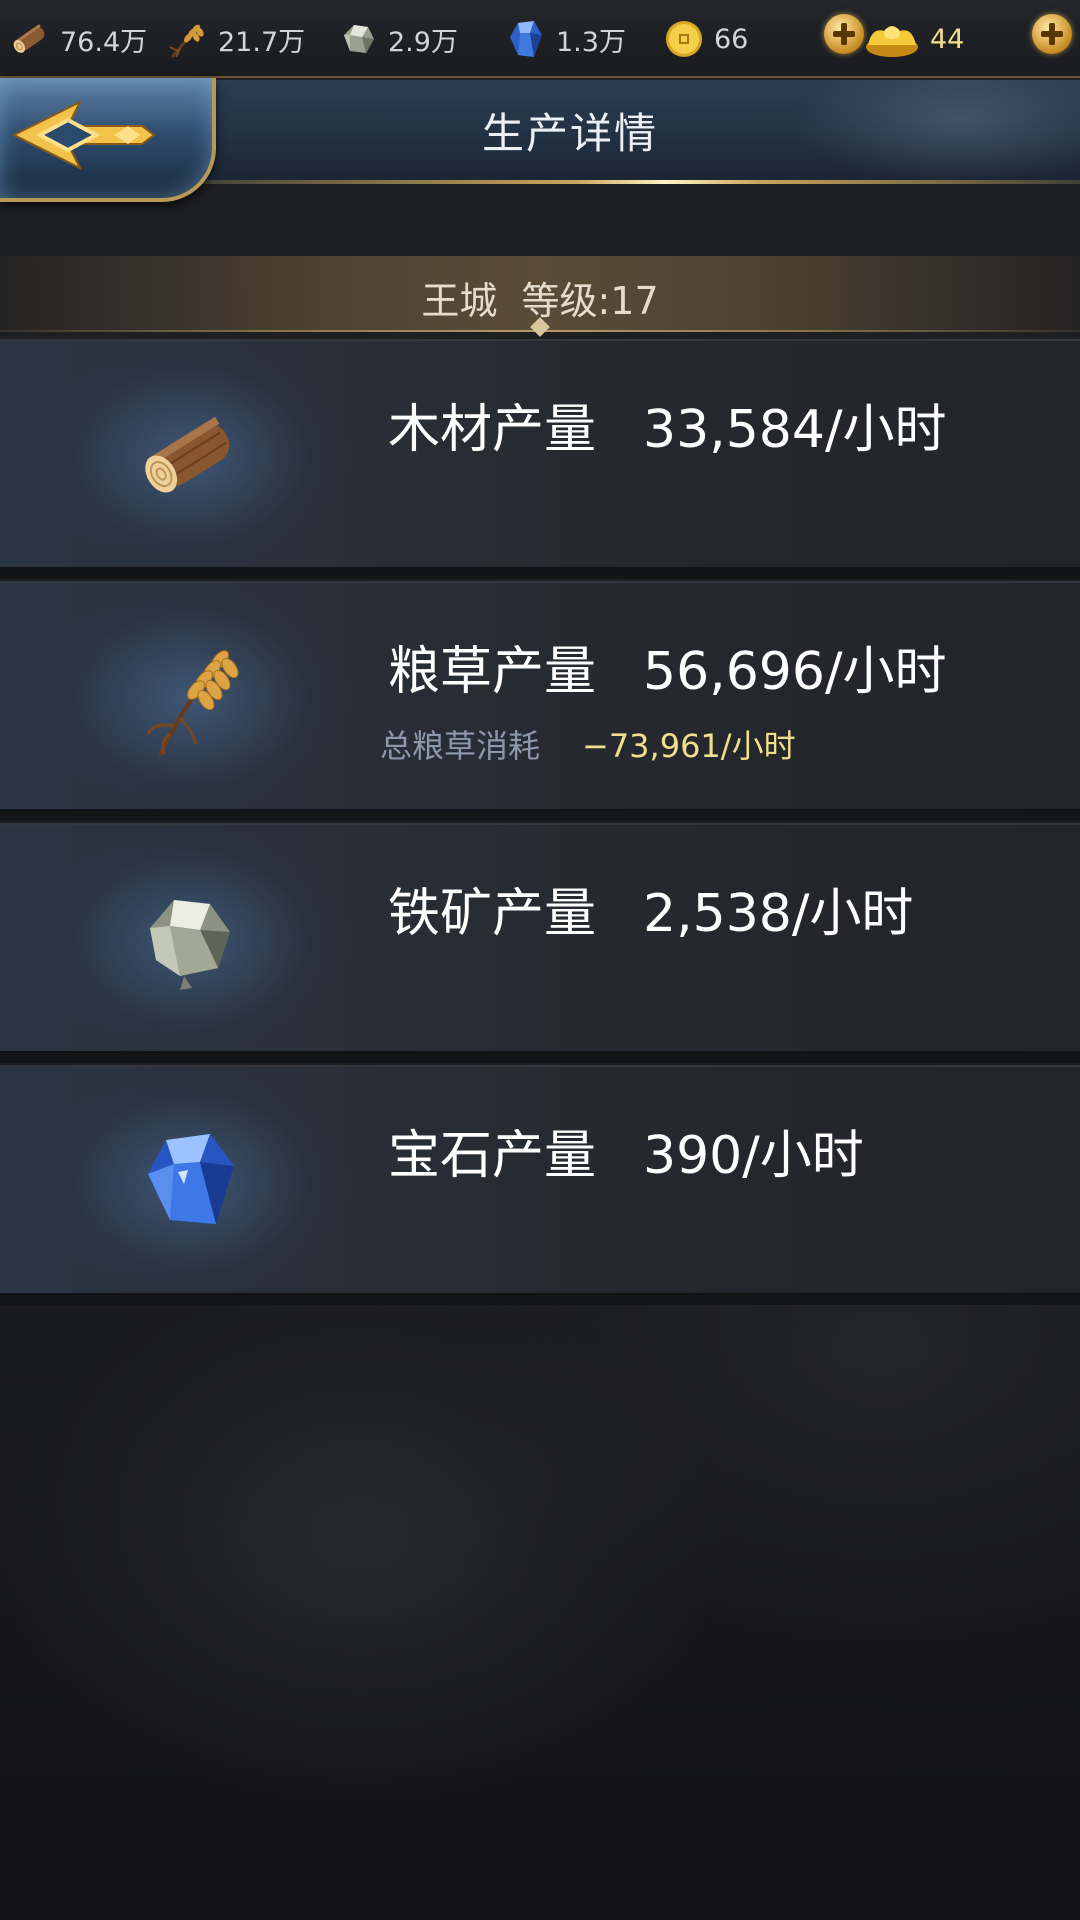 The height and width of the screenshot is (1920, 1080). What do you see at coordinates (947, 39) in the screenshot?
I see `resource-gold-value: 44` at bounding box center [947, 39].